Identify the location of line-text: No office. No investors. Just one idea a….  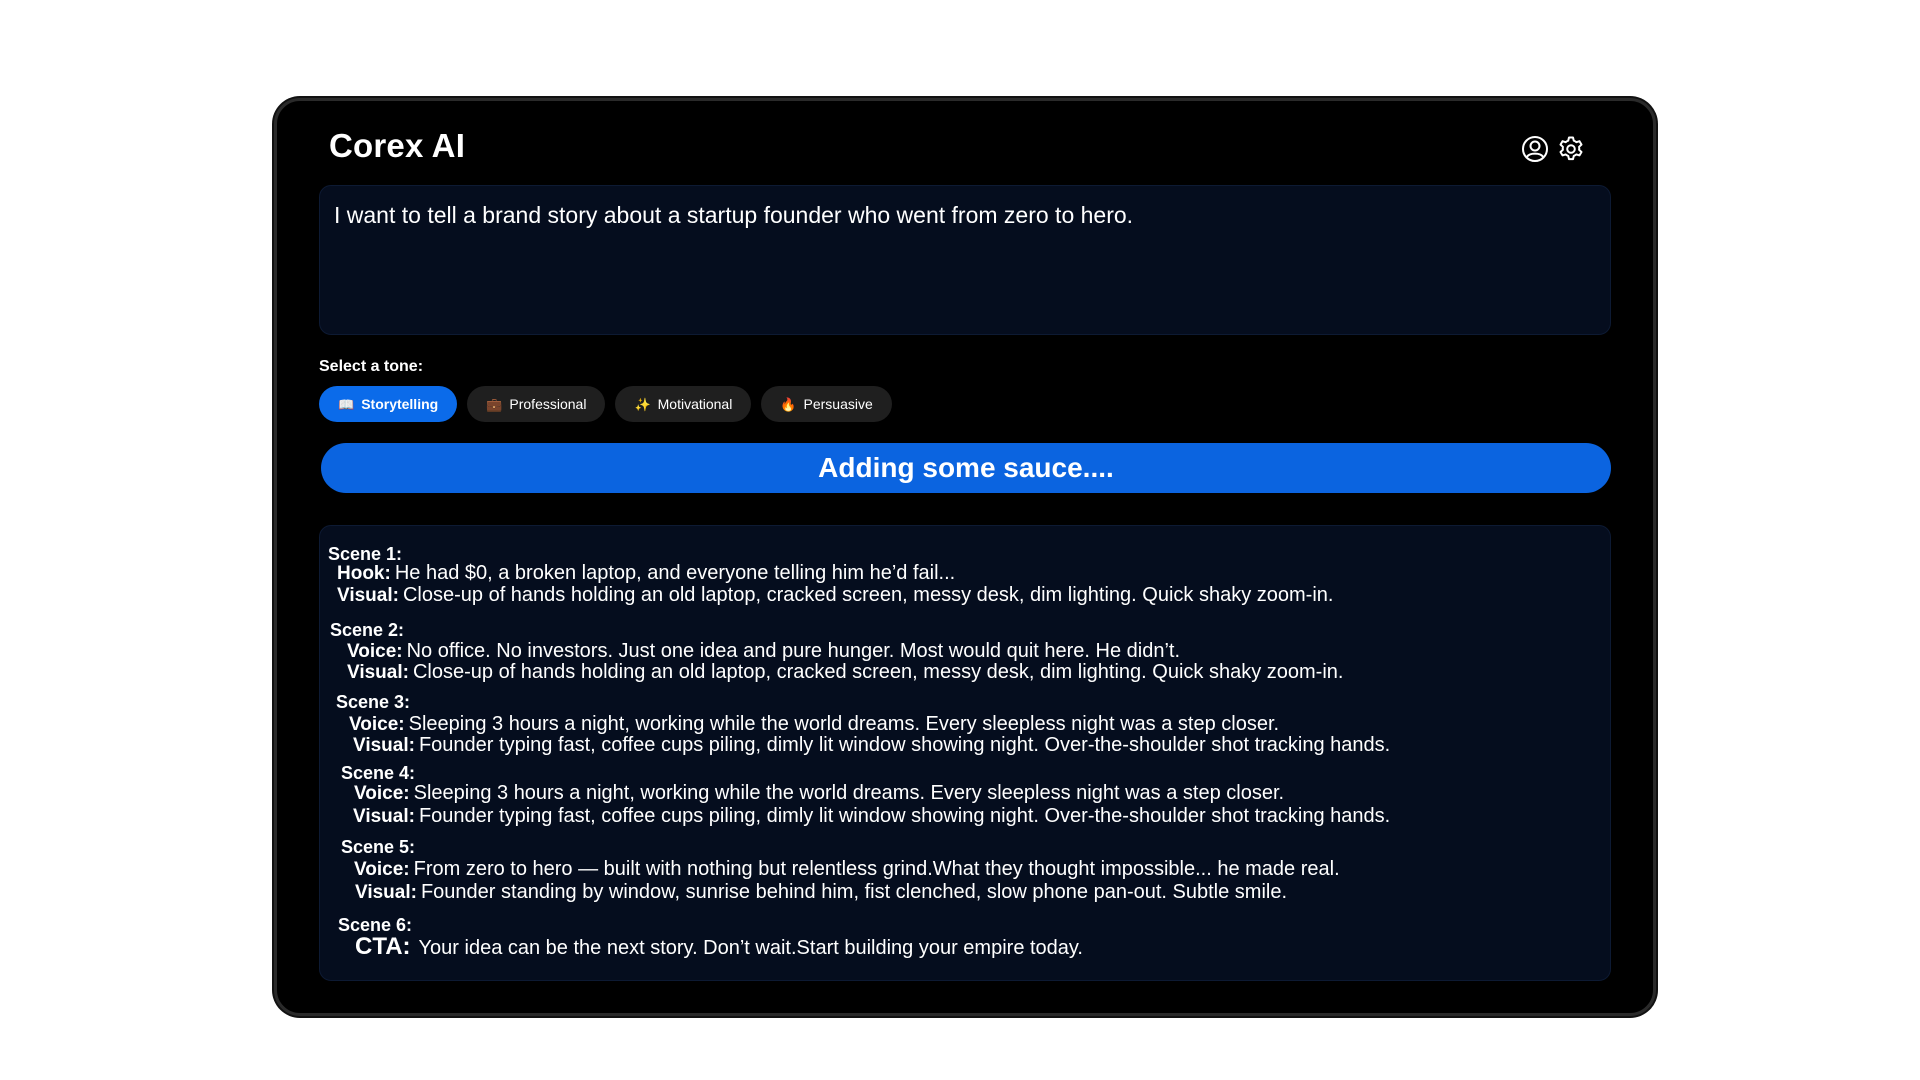
(793, 651).